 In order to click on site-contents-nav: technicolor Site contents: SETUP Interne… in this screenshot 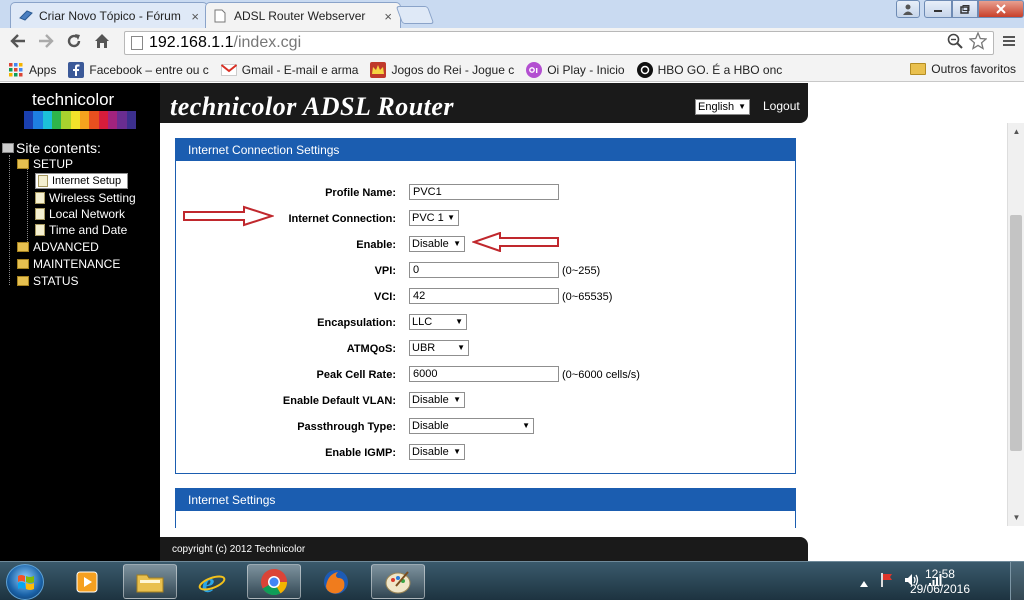, I will do `click(80, 322)`.